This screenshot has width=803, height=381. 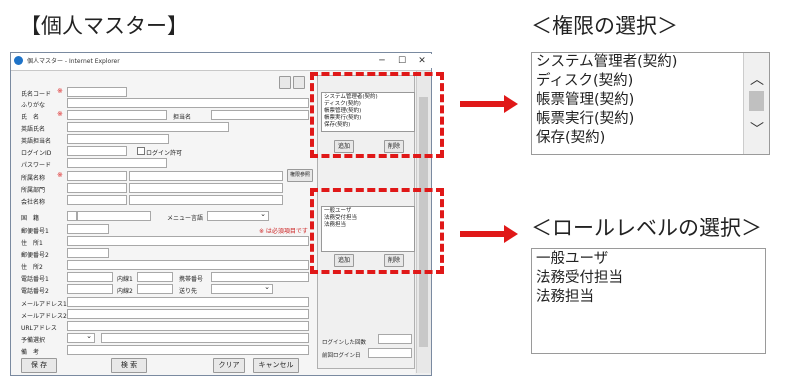 I want to click on permission-item: 帳票管理(契約), so click(x=638, y=100).